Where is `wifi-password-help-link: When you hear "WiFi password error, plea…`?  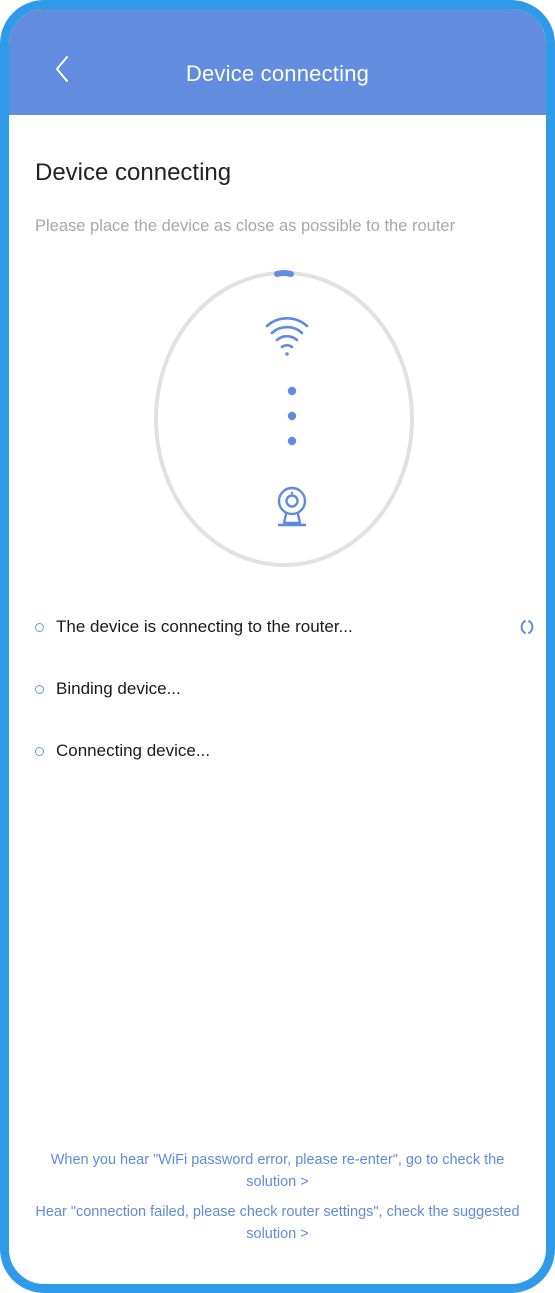 wifi-password-help-link: When you hear "WiFi password error, plea… is located at coordinates (277, 1171).